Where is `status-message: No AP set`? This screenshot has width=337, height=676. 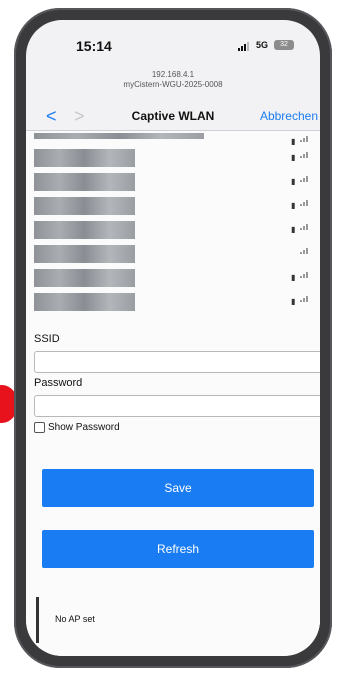
status-message: No AP set is located at coordinates (75, 619).